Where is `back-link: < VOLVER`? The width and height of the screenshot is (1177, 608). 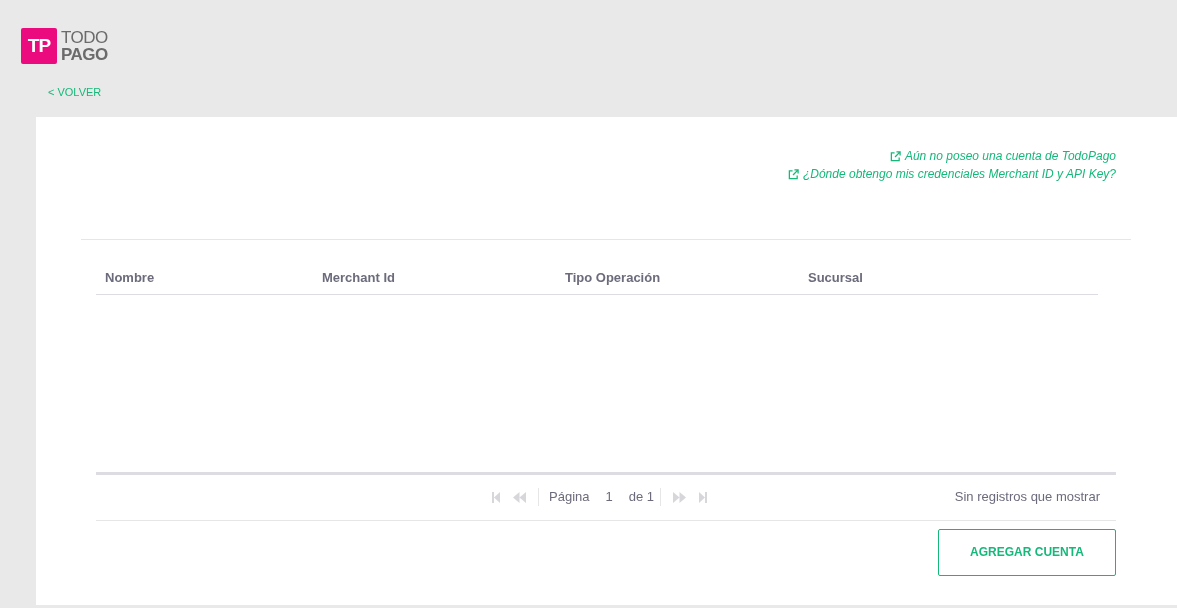 back-link: < VOLVER is located at coordinates (75, 92).